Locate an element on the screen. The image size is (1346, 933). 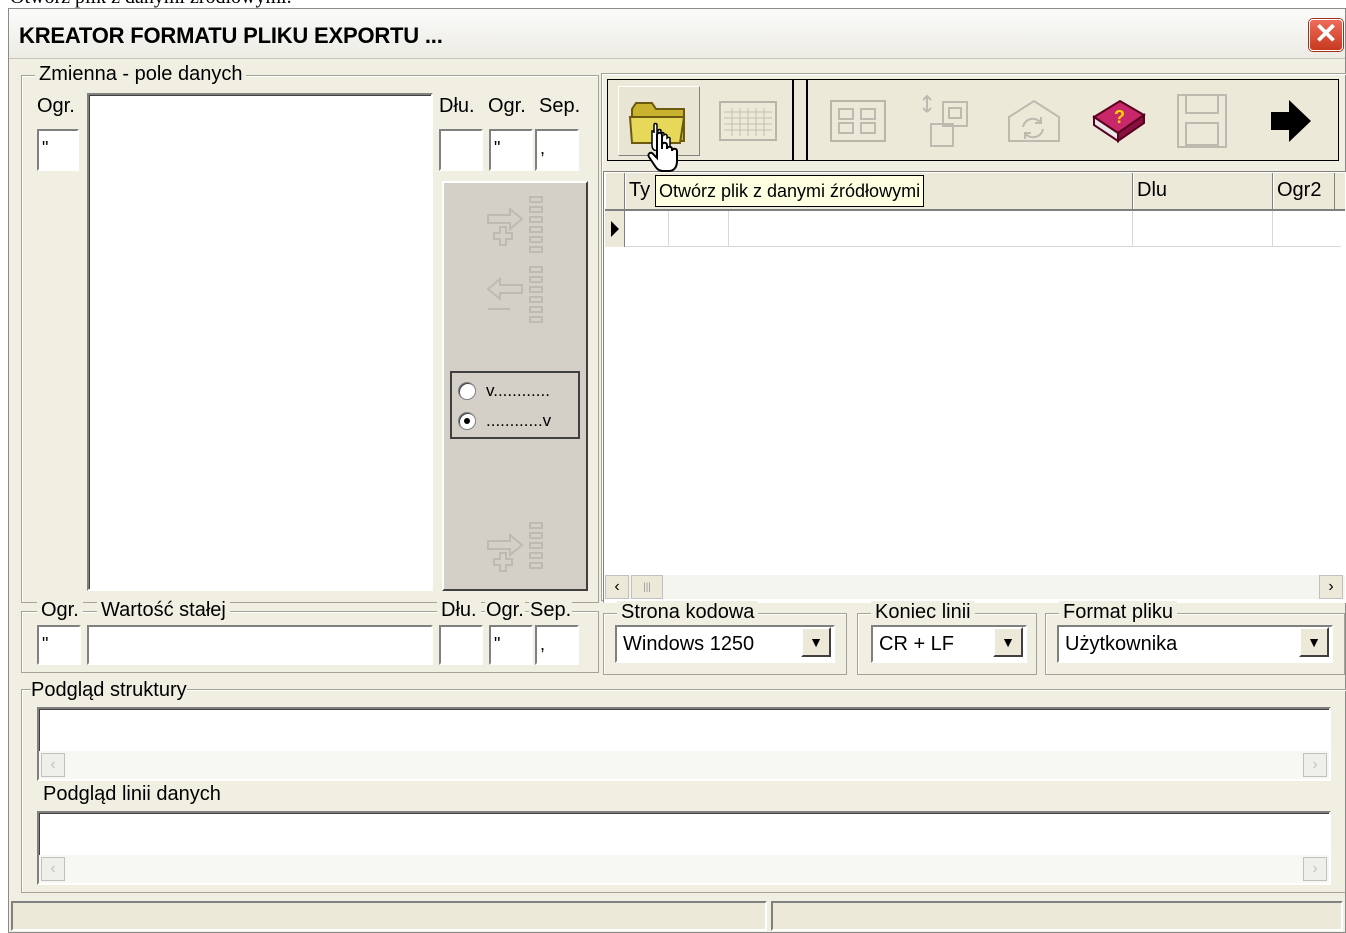
ogr2-input: " is located at coordinates (511, 150).